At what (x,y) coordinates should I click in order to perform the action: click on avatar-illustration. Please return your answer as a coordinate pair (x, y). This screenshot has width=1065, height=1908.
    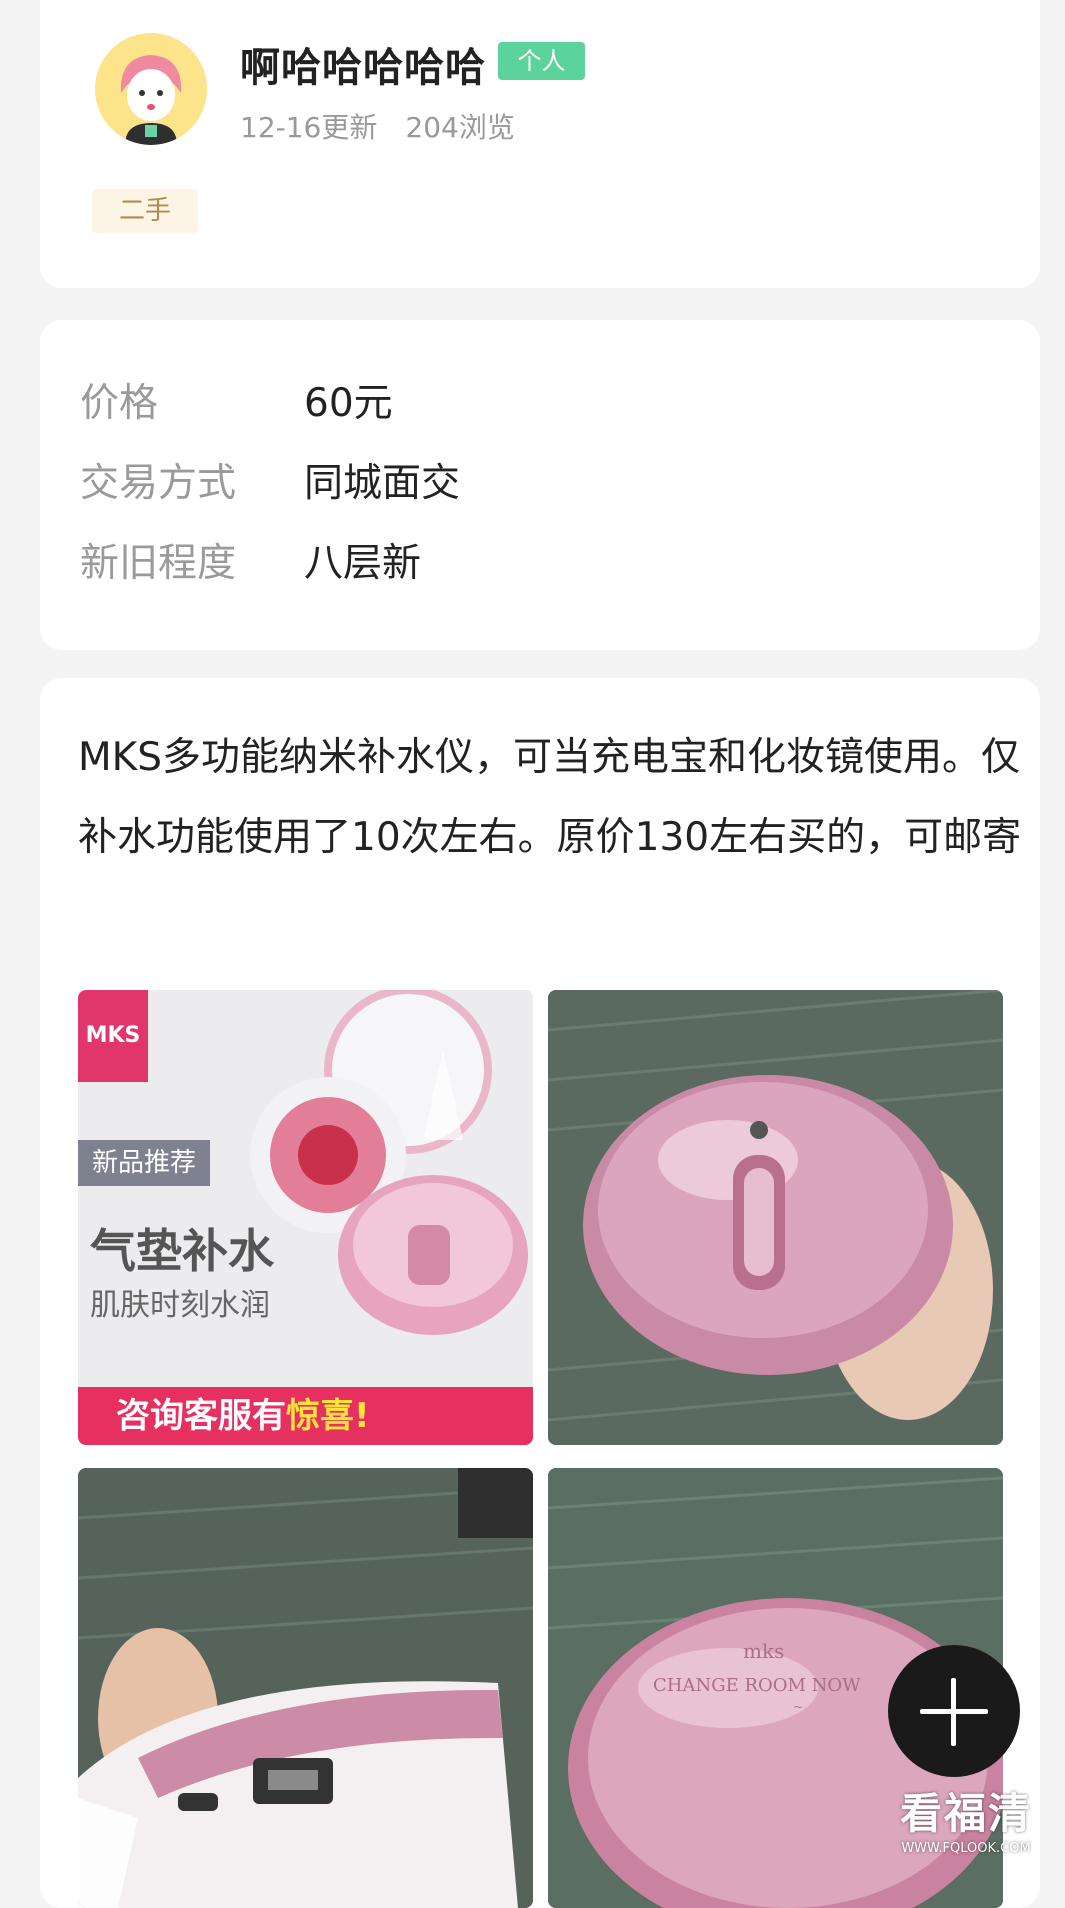
    Looking at the image, I should click on (151, 89).